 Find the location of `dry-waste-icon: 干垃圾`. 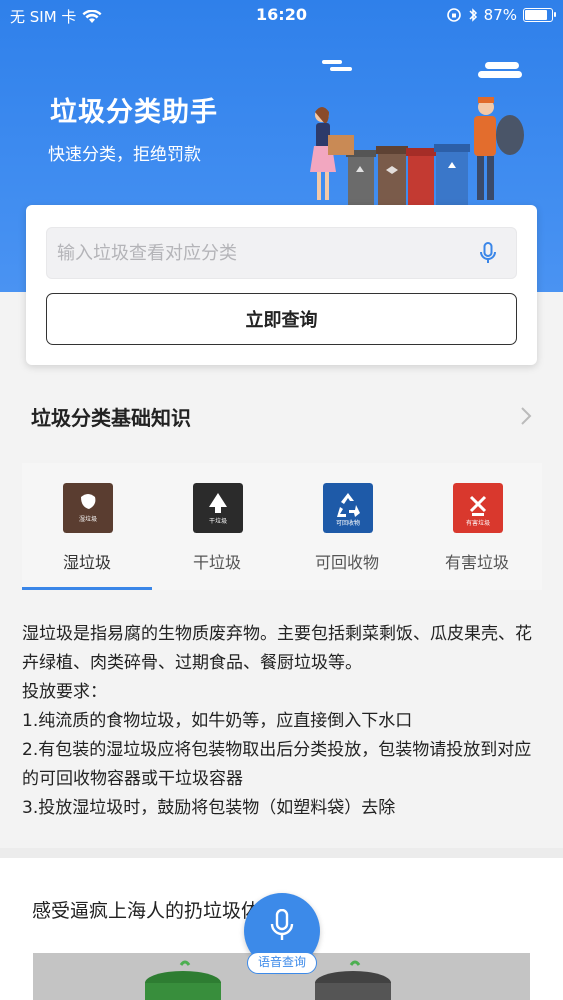

dry-waste-icon: 干垃圾 is located at coordinates (218, 508).